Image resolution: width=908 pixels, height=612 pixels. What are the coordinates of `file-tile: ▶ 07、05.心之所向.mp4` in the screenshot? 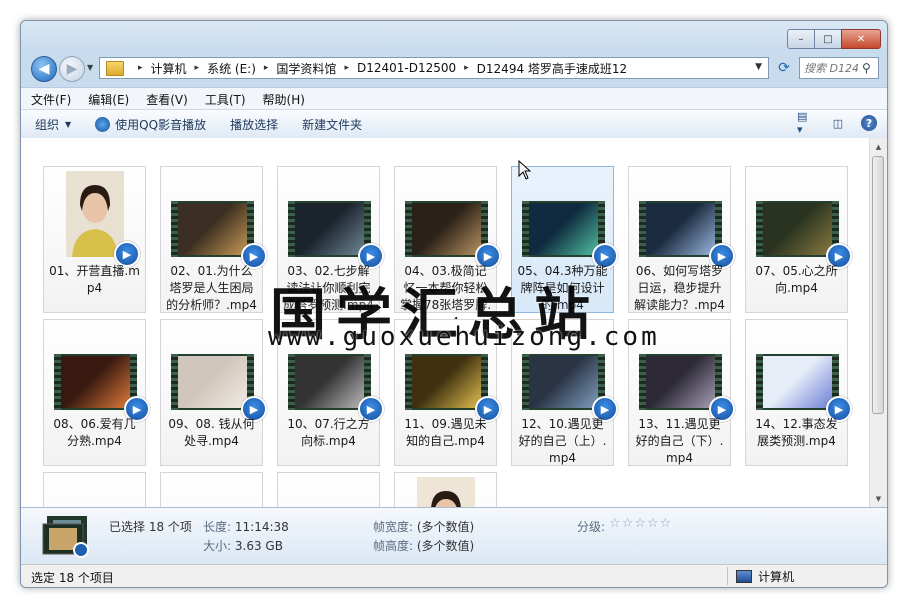 It's located at (798, 239).